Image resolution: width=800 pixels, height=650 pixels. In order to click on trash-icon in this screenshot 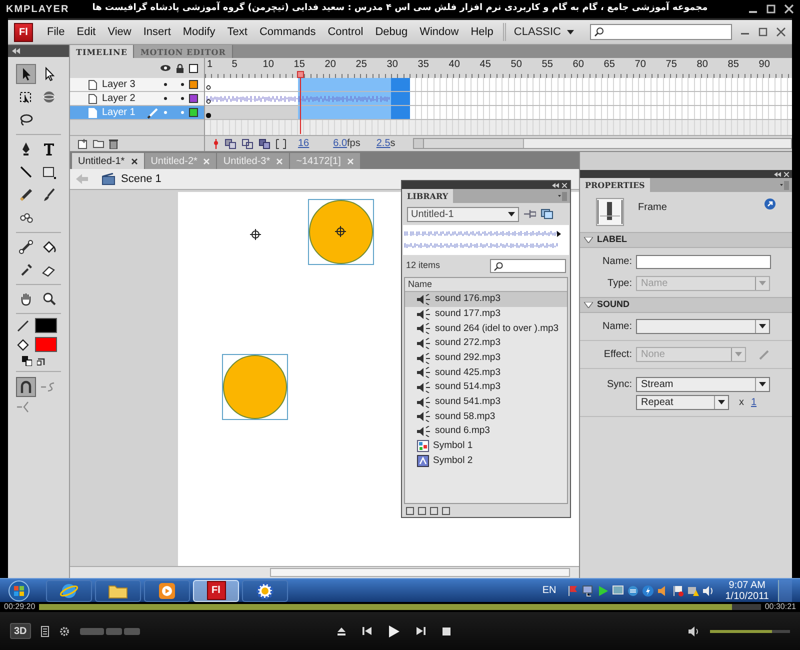, I will do `click(446, 510)`.